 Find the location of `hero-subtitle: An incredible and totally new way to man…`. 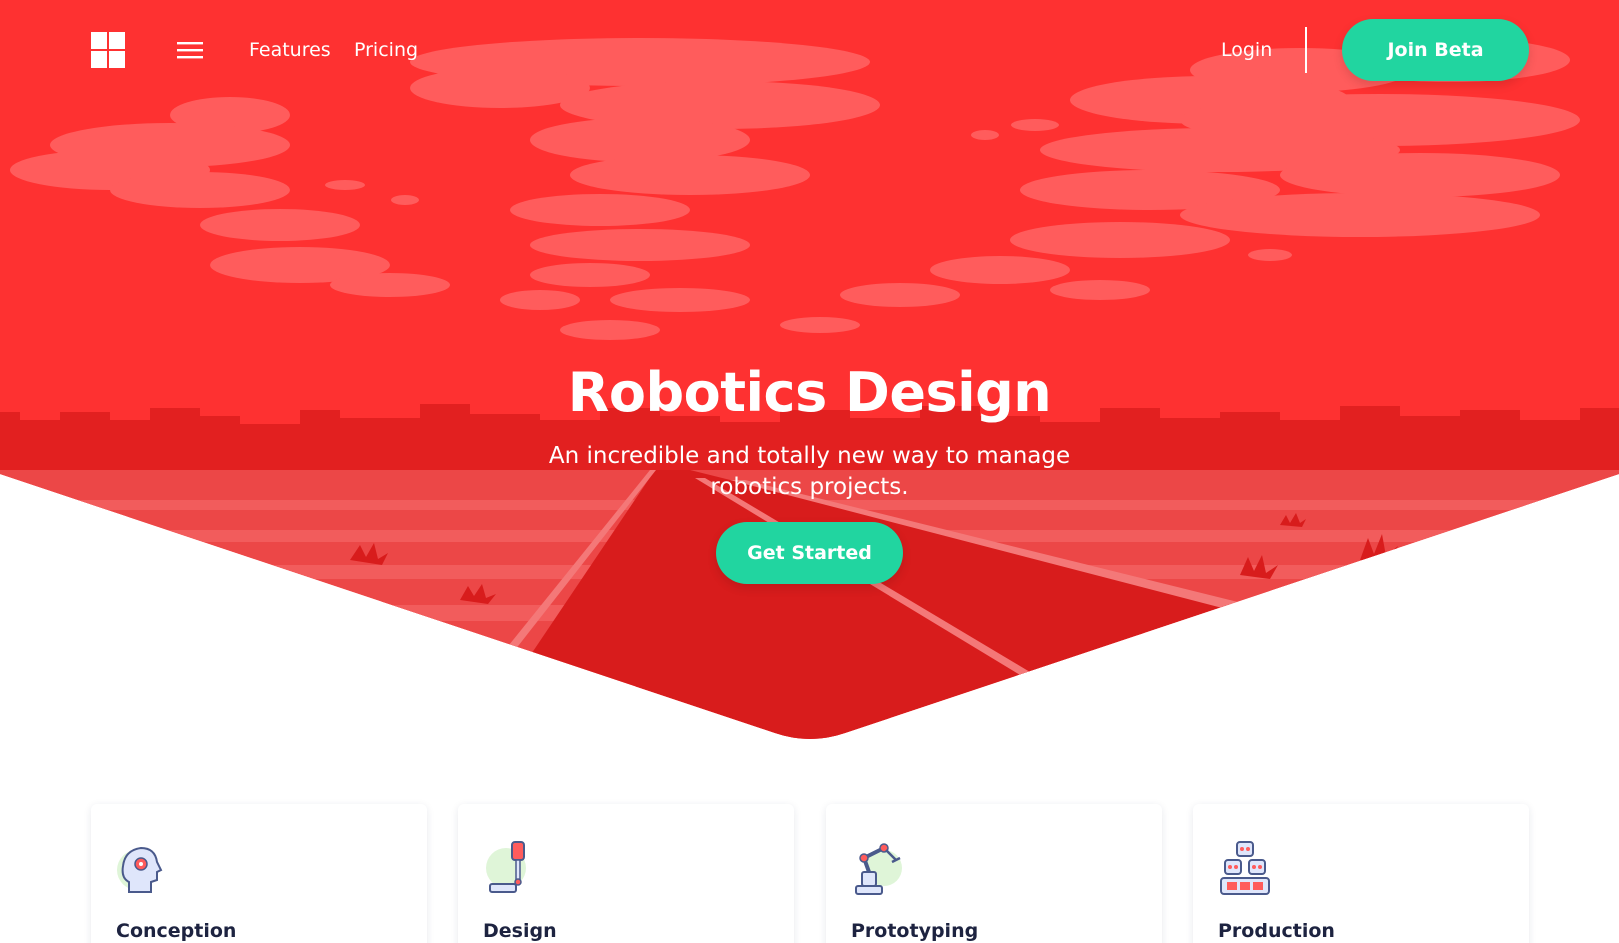

hero-subtitle: An incredible and totally new way to man… is located at coordinates (809, 471).